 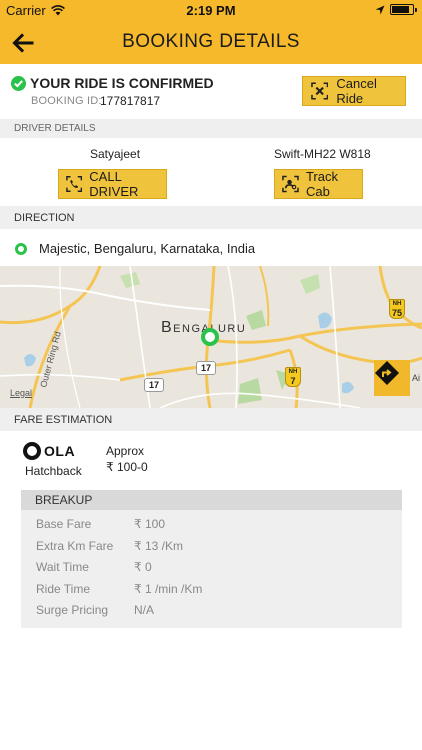 What do you see at coordinates (211, 500) in the screenshot?
I see `breakup-header: BREAKUP` at bounding box center [211, 500].